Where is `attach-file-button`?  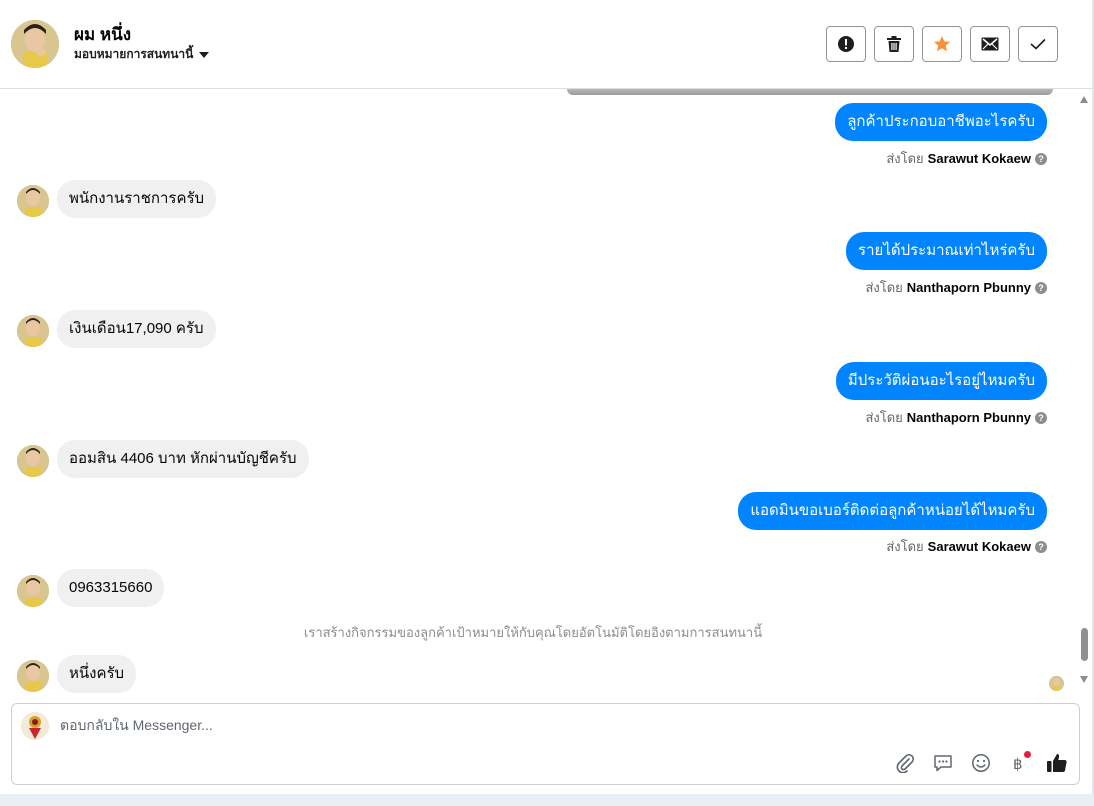 attach-file-button is located at coordinates (905, 763).